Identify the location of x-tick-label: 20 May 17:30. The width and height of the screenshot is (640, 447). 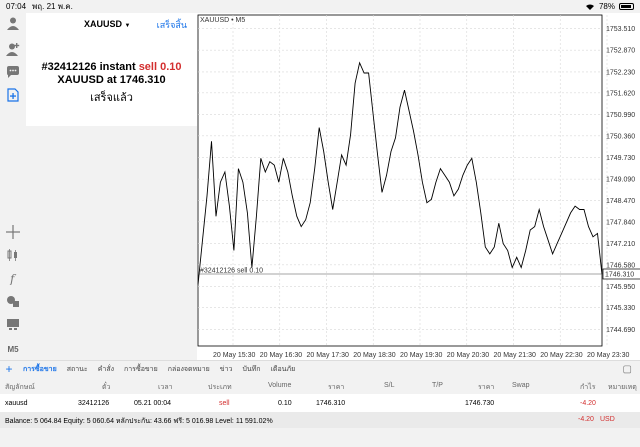
(328, 355).